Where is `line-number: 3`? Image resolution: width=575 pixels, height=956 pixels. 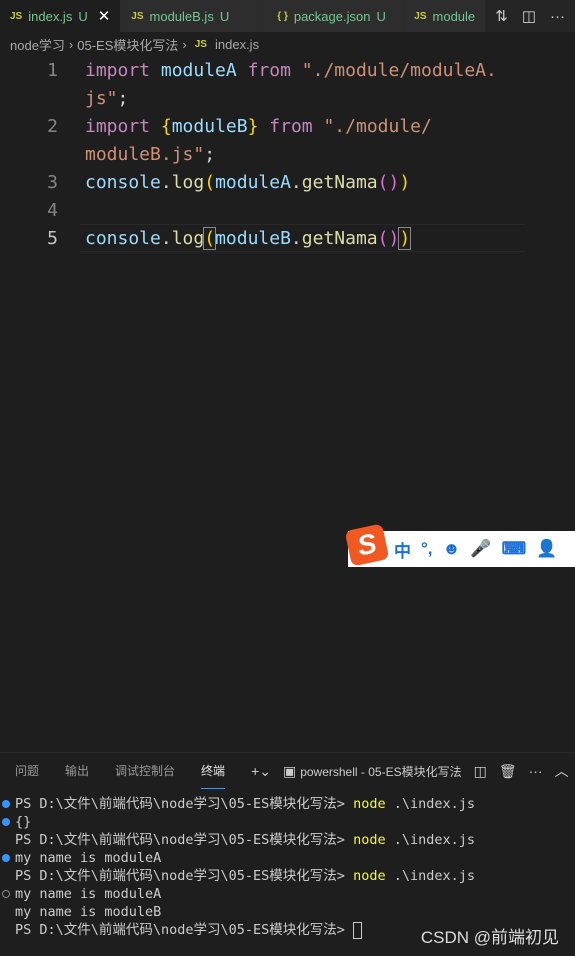 line-number: 3 is located at coordinates (52, 182).